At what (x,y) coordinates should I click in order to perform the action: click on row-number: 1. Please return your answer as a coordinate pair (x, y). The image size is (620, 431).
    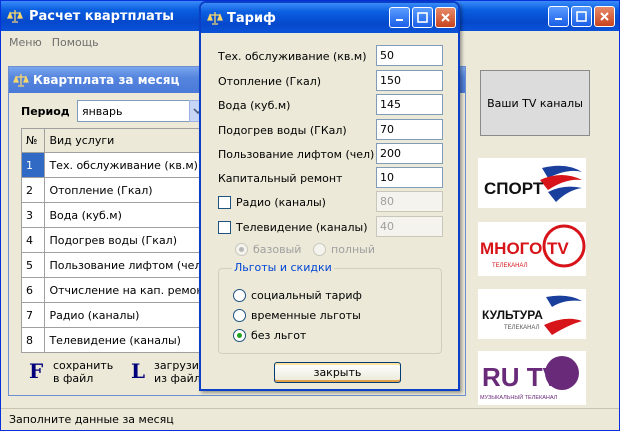
    Looking at the image, I should click on (33, 165).